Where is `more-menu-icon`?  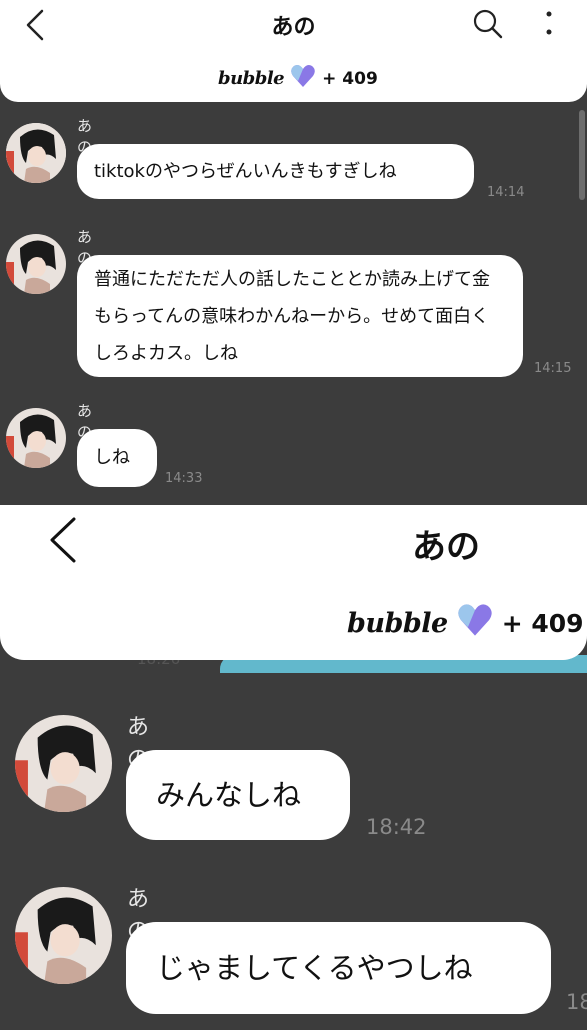 more-menu-icon is located at coordinates (549, 26).